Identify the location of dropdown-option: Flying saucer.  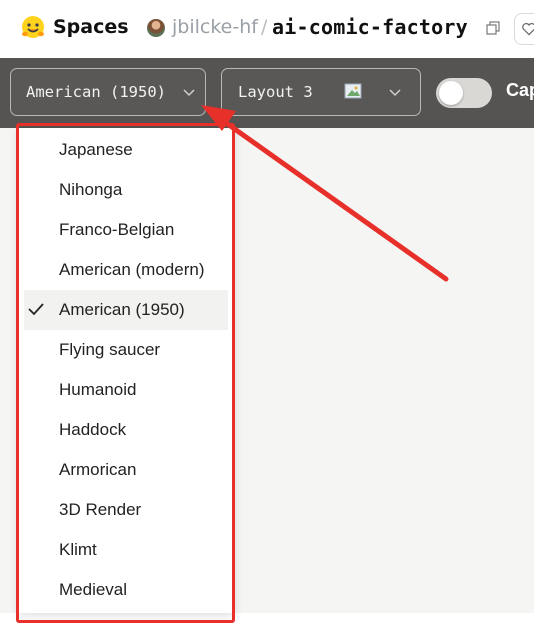
(126, 350).